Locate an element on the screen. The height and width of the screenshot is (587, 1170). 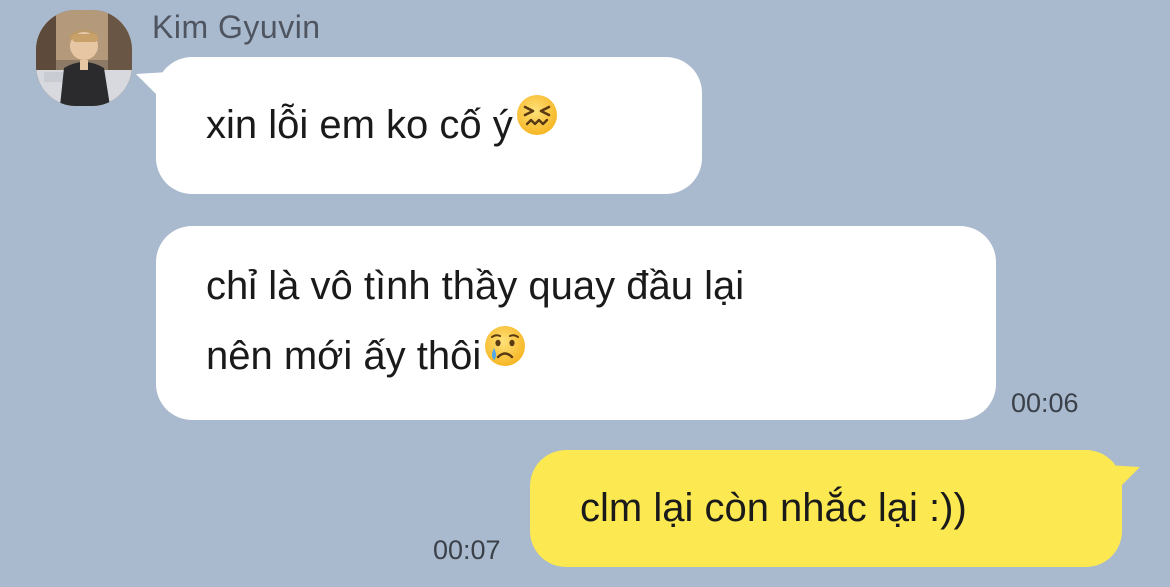
crying-face-emoji is located at coordinates (505, 355).